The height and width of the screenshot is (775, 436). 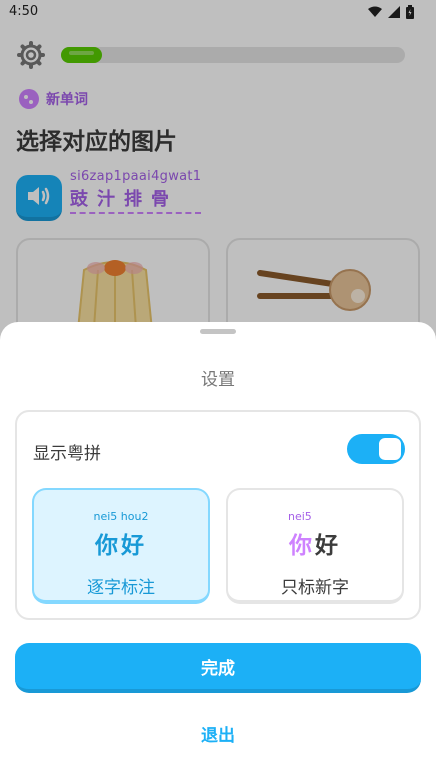 What do you see at coordinates (376, 449) in the screenshot?
I see `show-jyutping-toggle` at bounding box center [376, 449].